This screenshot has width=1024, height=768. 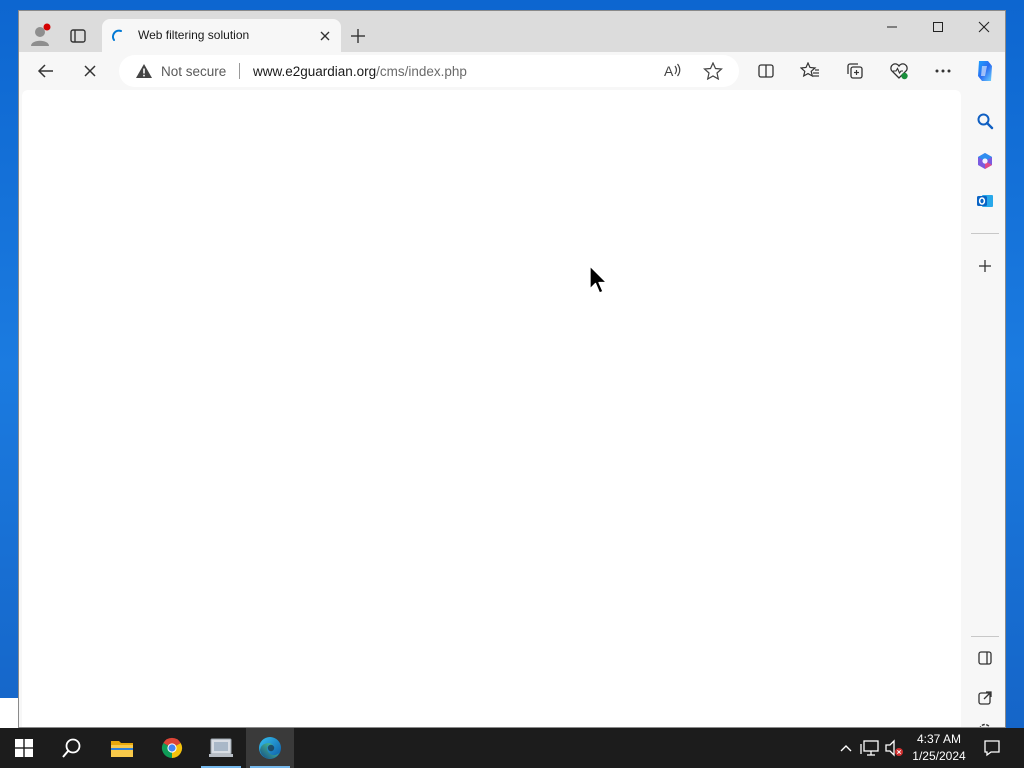 I want to click on volume-muted-icon, so click(x=894, y=748).